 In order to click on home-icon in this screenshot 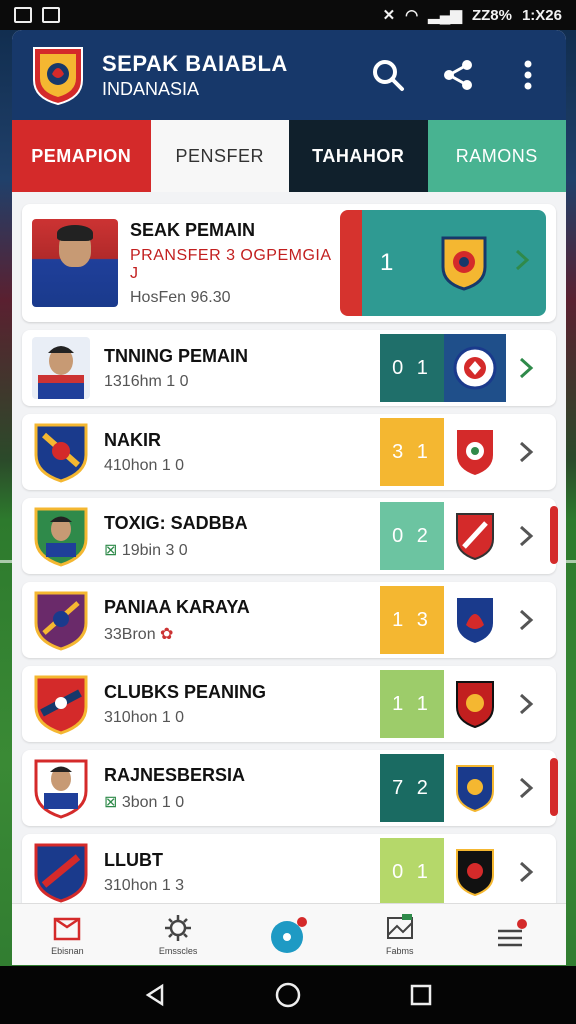, I will do `click(288, 995)`.